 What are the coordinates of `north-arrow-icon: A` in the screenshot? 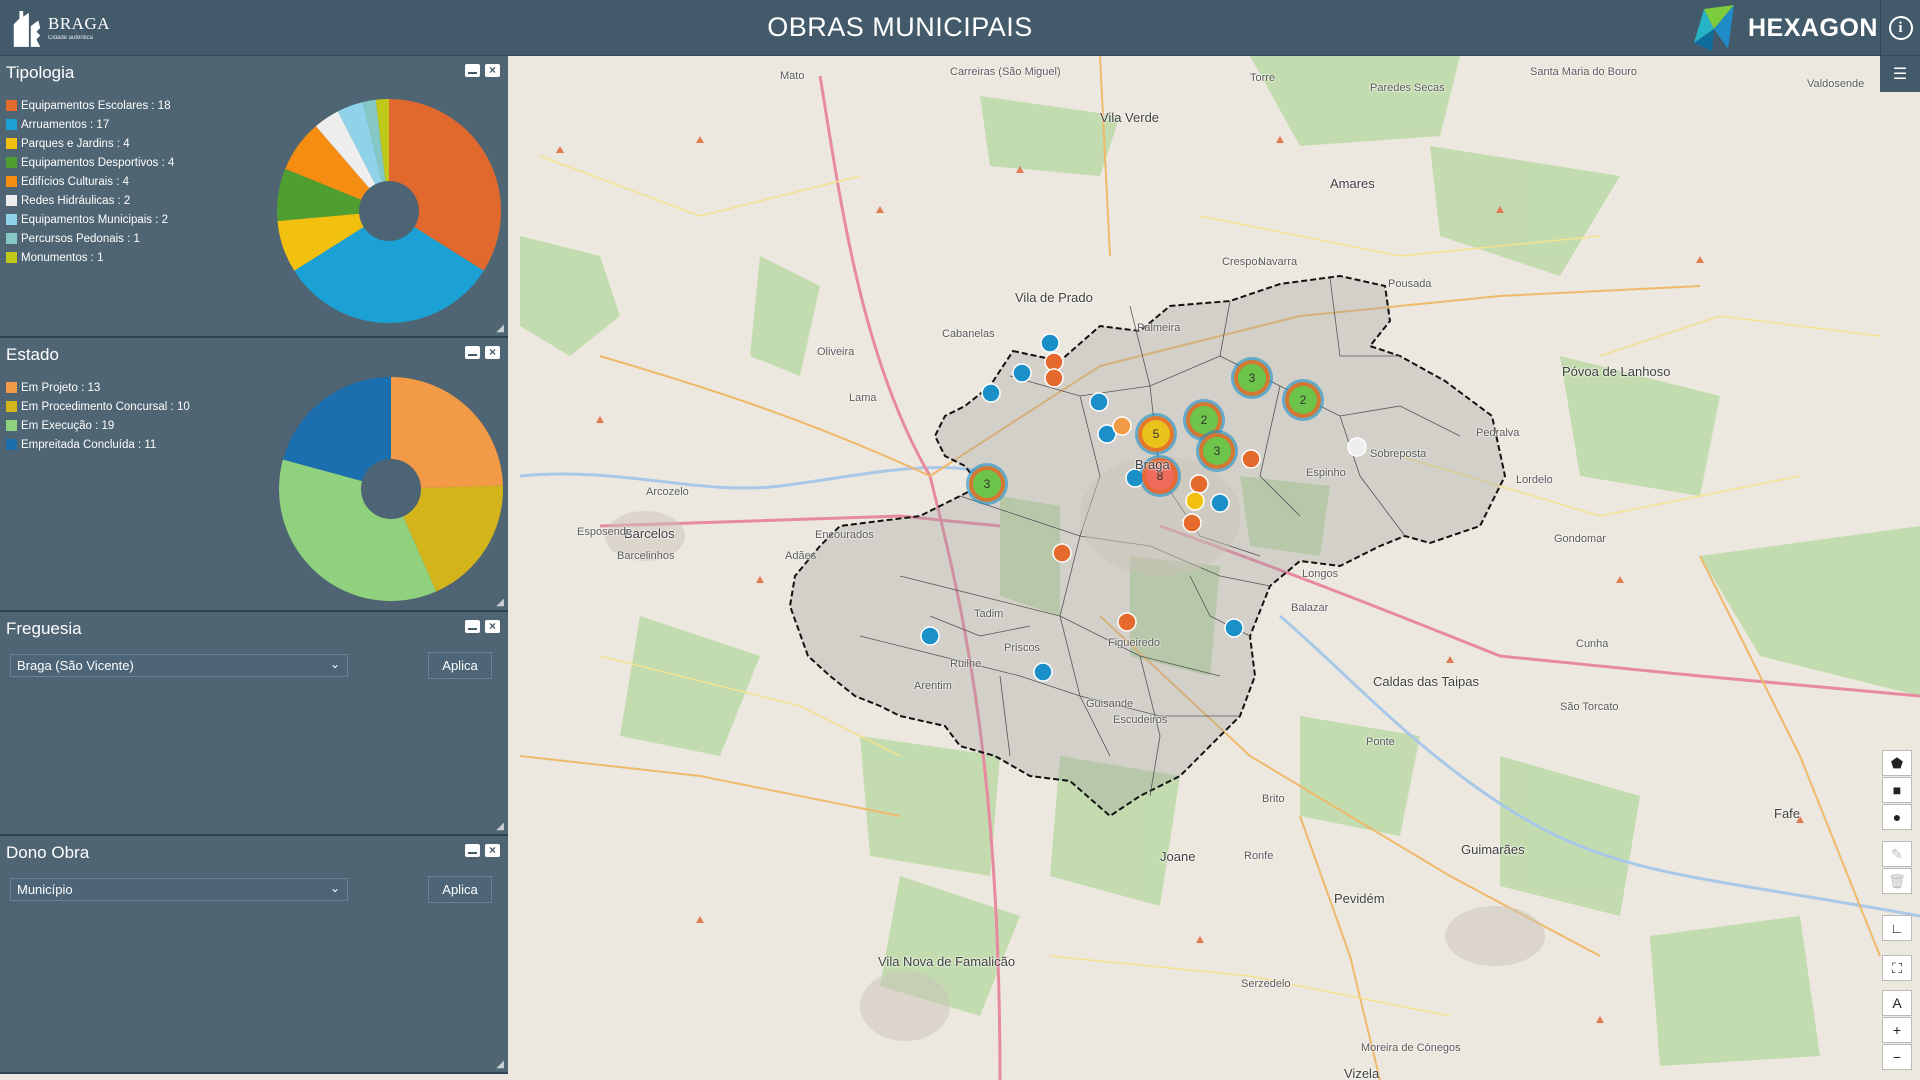 It's located at (1897, 1003).